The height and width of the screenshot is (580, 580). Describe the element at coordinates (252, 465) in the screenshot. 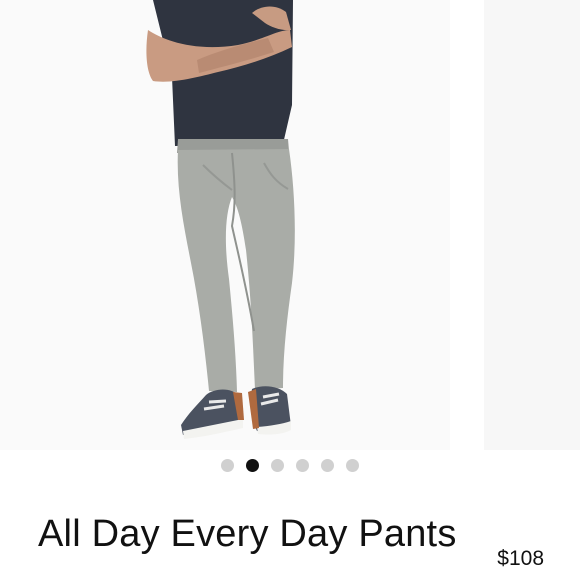

I see `pagination-dot-2-active` at that location.